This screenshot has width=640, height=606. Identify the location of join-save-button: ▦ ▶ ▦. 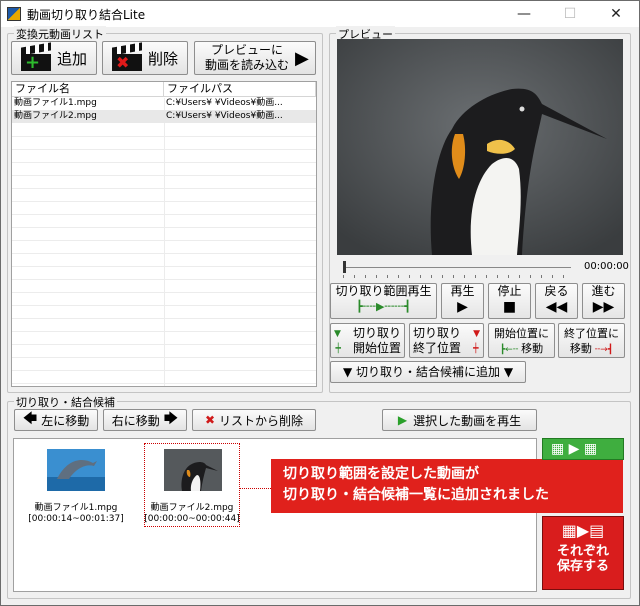
(583, 449).